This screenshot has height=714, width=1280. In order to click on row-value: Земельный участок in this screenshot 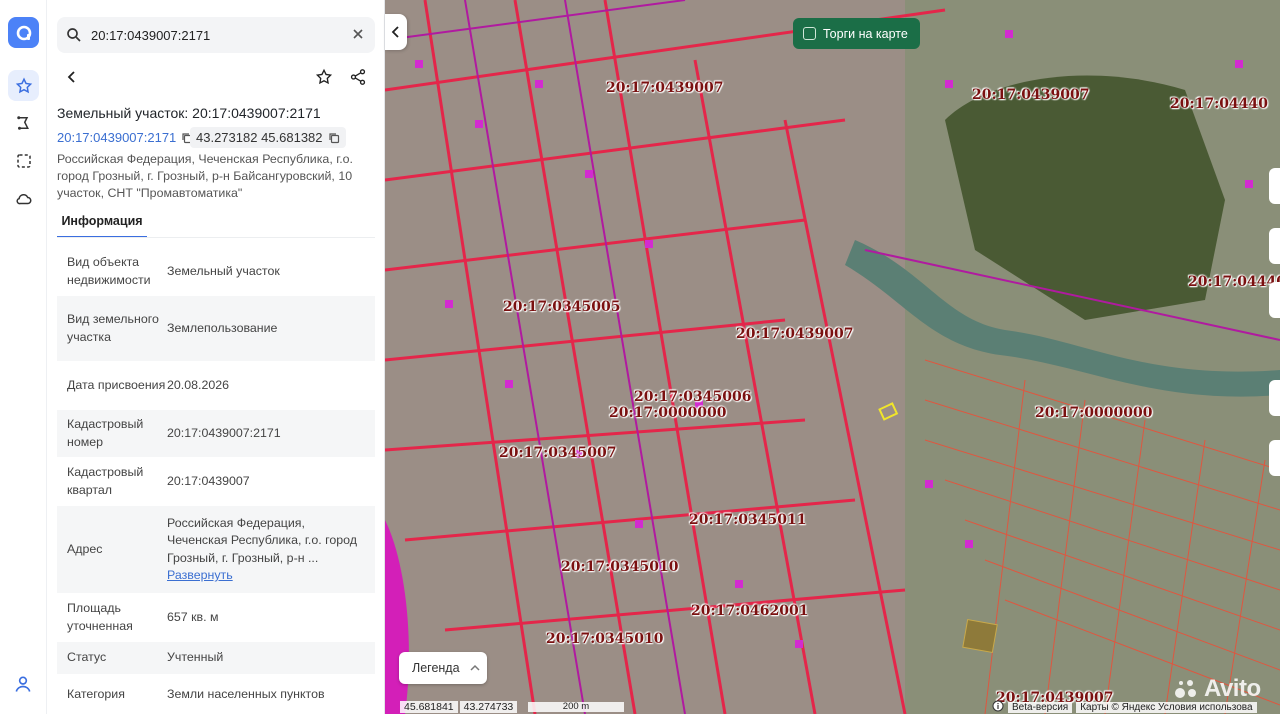, I will do `click(223, 270)`.